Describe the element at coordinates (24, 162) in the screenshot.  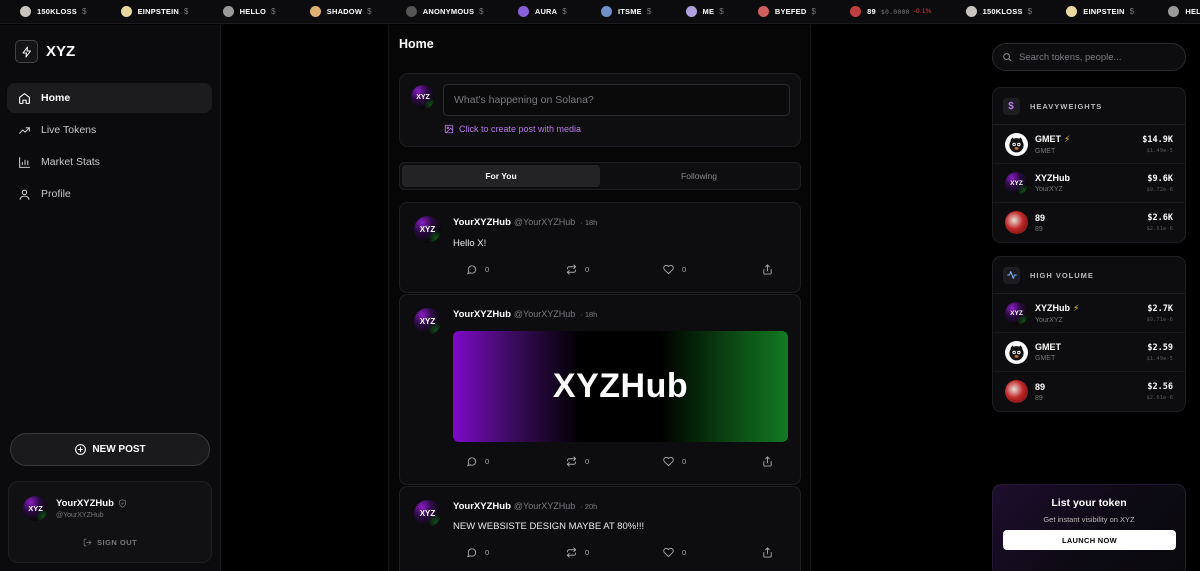
I see `bar-chart-icon` at that location.